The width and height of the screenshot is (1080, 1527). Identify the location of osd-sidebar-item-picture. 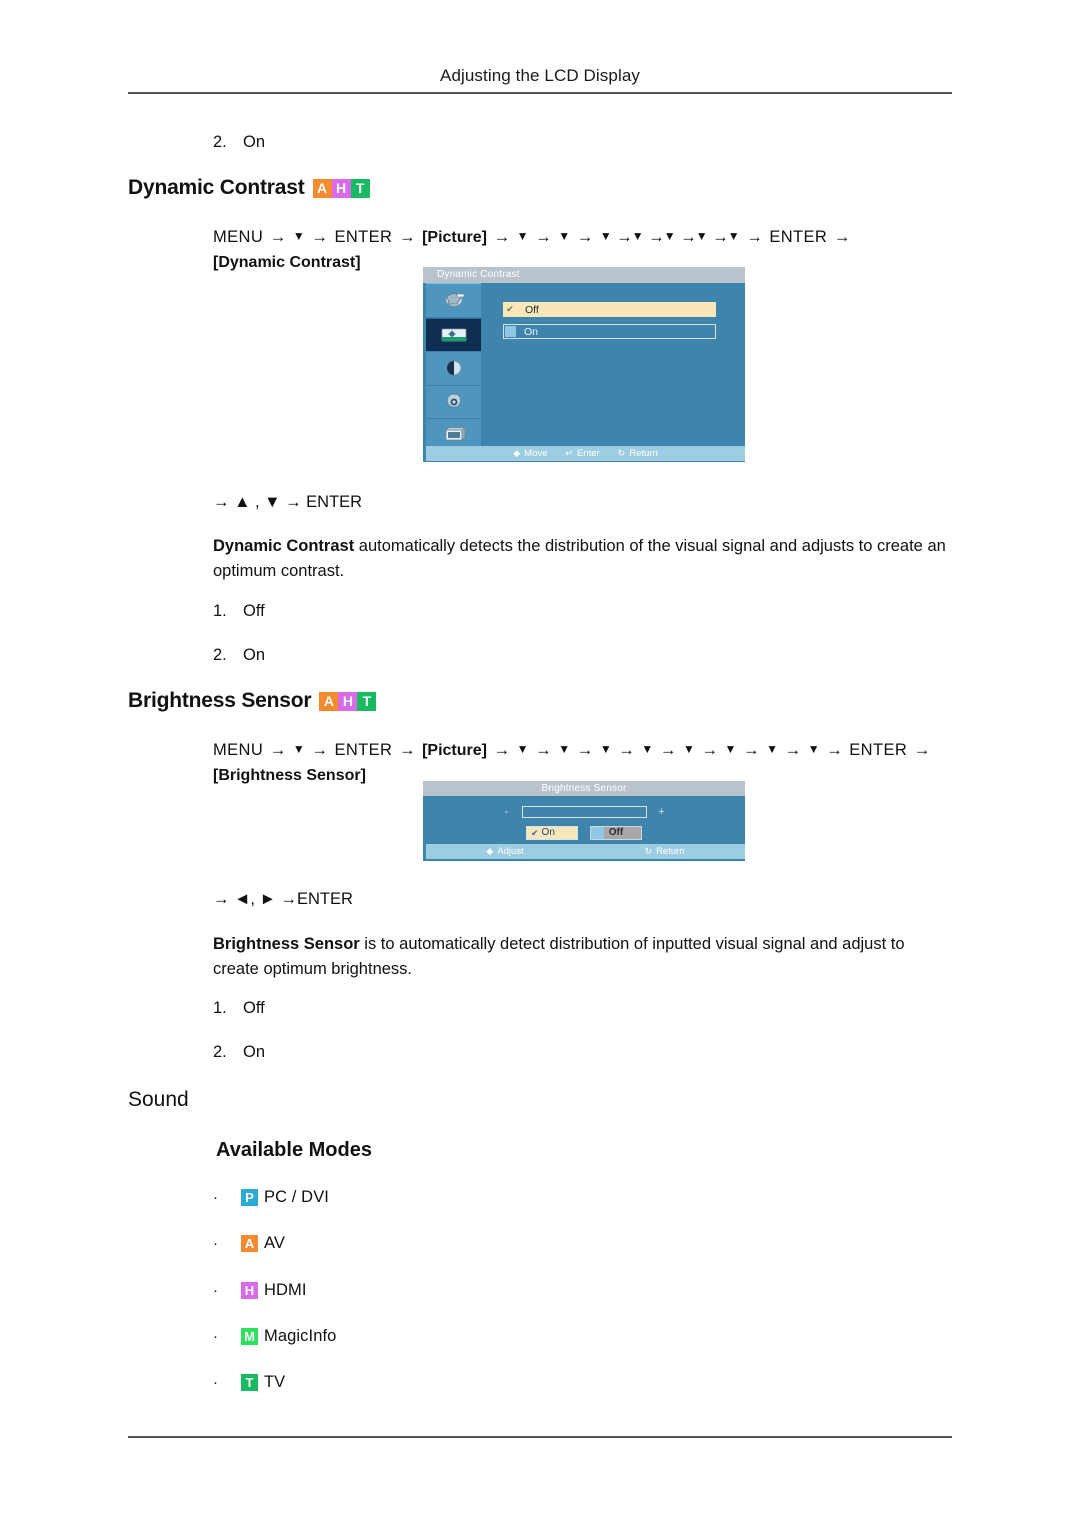
(453, 335).